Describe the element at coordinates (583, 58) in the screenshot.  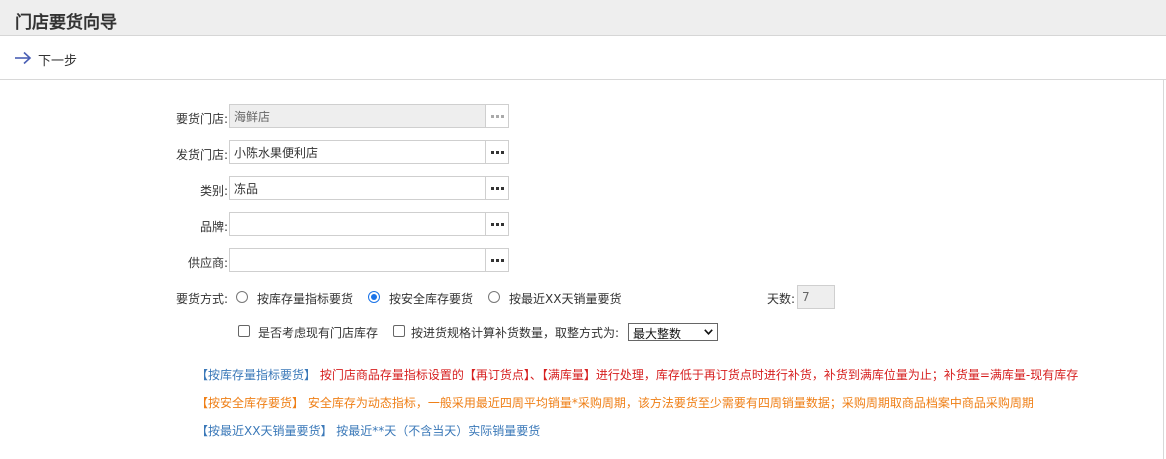
I see `toolbar: 下一步` at that location.